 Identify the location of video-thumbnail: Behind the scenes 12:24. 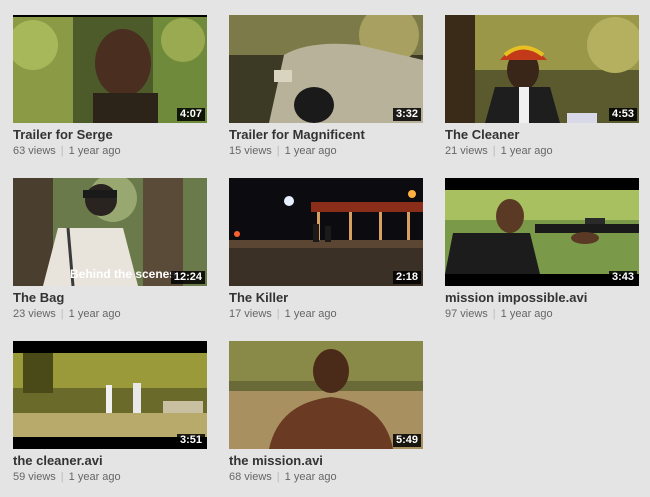
(110, 232).